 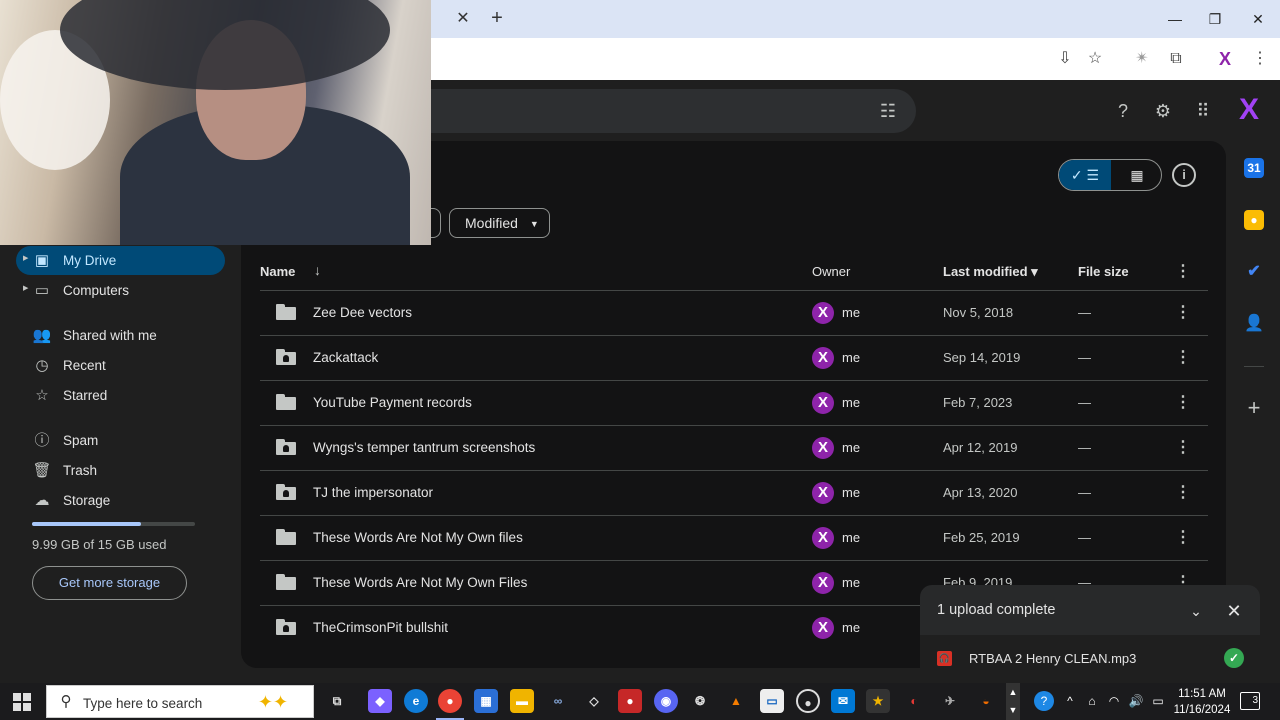 I want to click on filter-chip-modified: Modified ▼, so click(x=499, y=223).